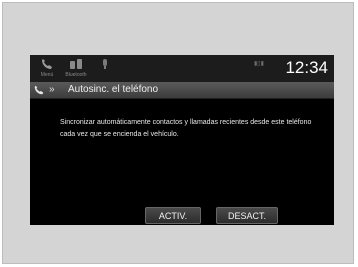  What do you see at coordinates (182, 68) in the screenshot?
I see `status-bar: Menú Bluetooth ▮▯▮ 12:34` at bounding box center [182, 68].